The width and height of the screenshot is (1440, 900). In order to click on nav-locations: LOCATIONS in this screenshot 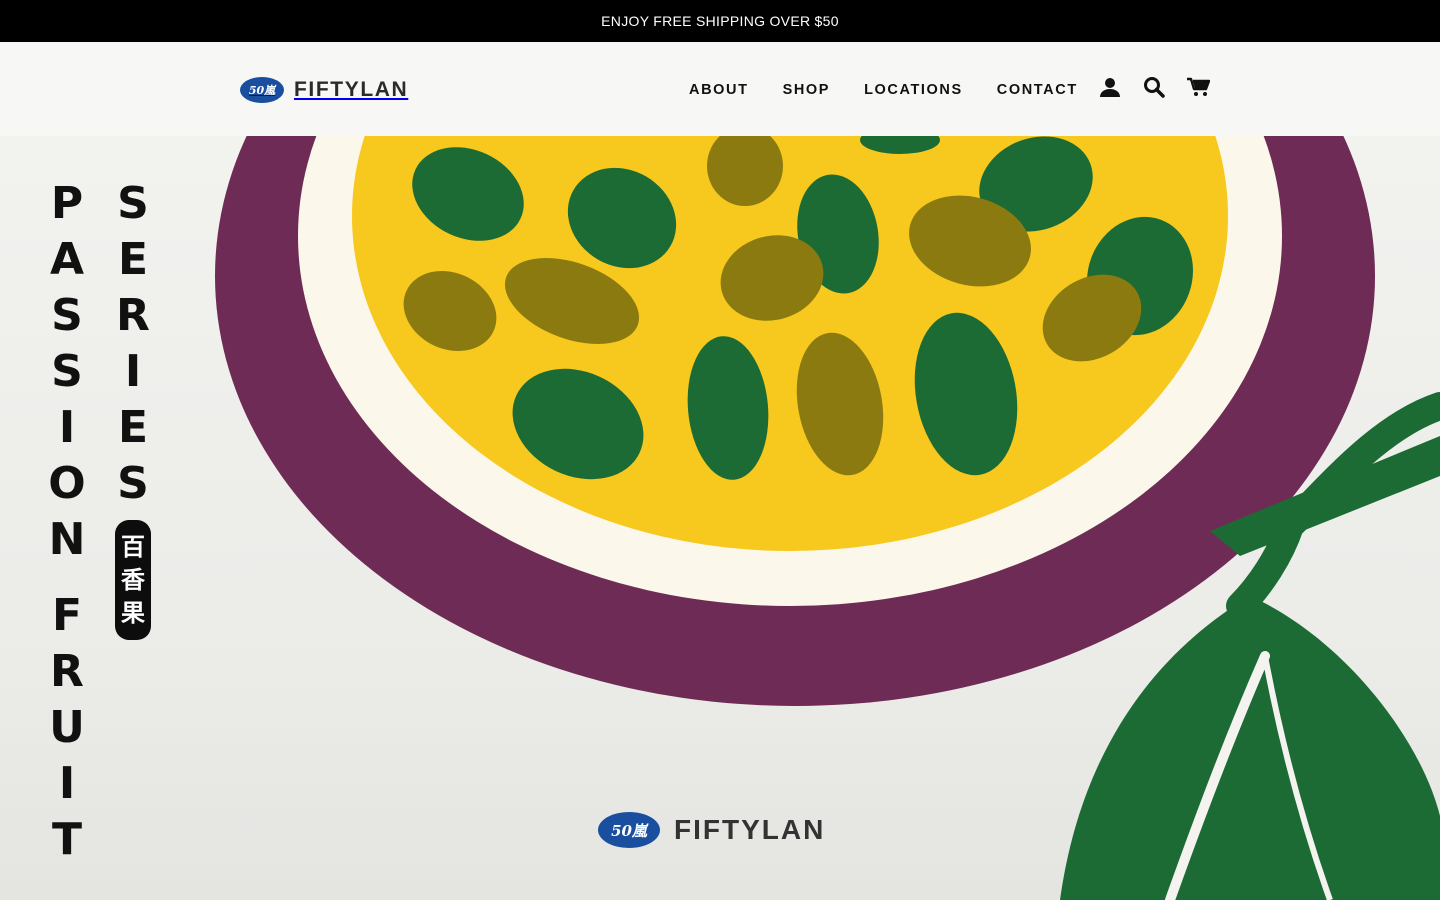, I will do `click(913, 90)`.